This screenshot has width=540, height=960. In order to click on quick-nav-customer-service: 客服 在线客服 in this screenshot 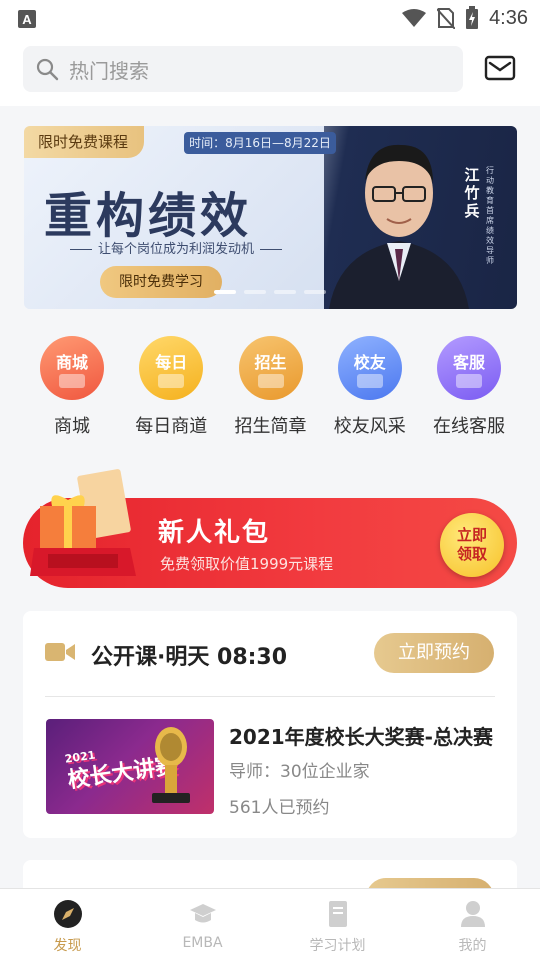, I will do `click(469, 391)`.